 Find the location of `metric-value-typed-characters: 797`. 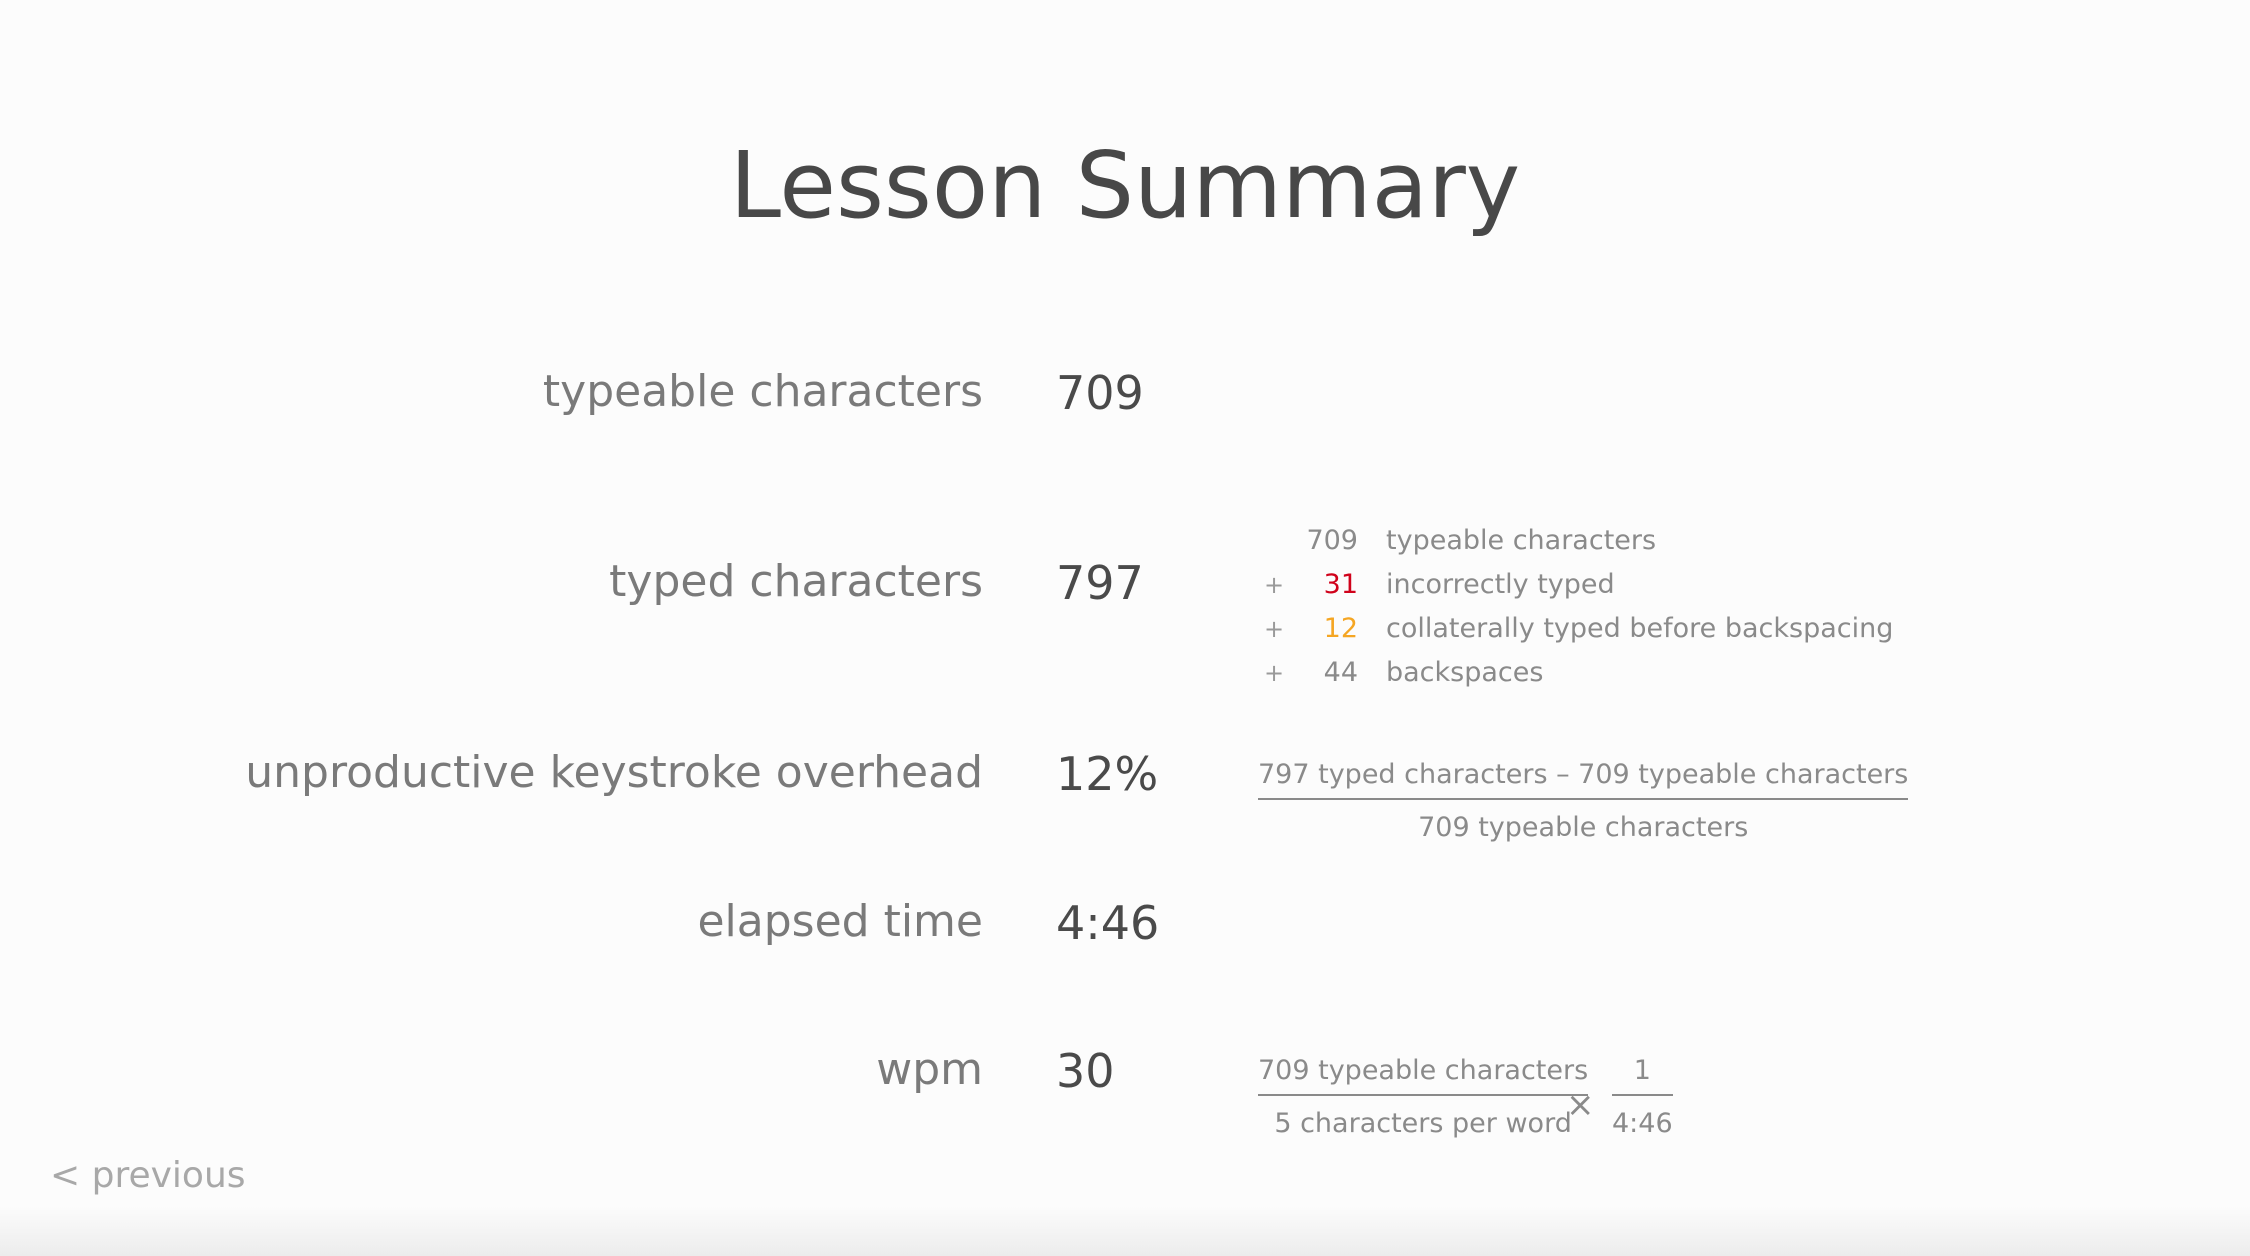

metric-value-typed-characters: 797 is located at coordinates (1100, 583).